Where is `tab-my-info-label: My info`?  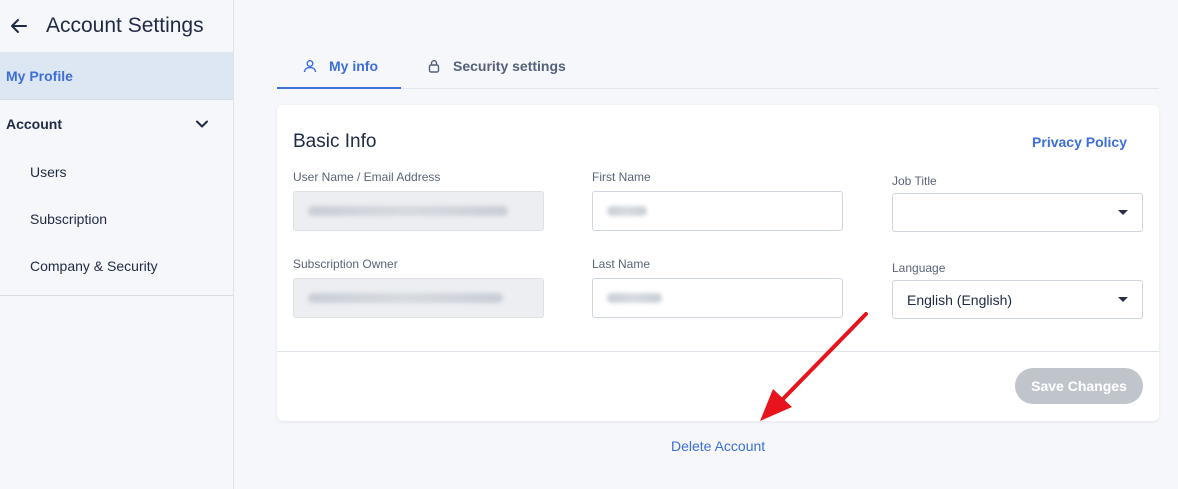
tab-my-info-label: My info is located at coordinates (353, 65).